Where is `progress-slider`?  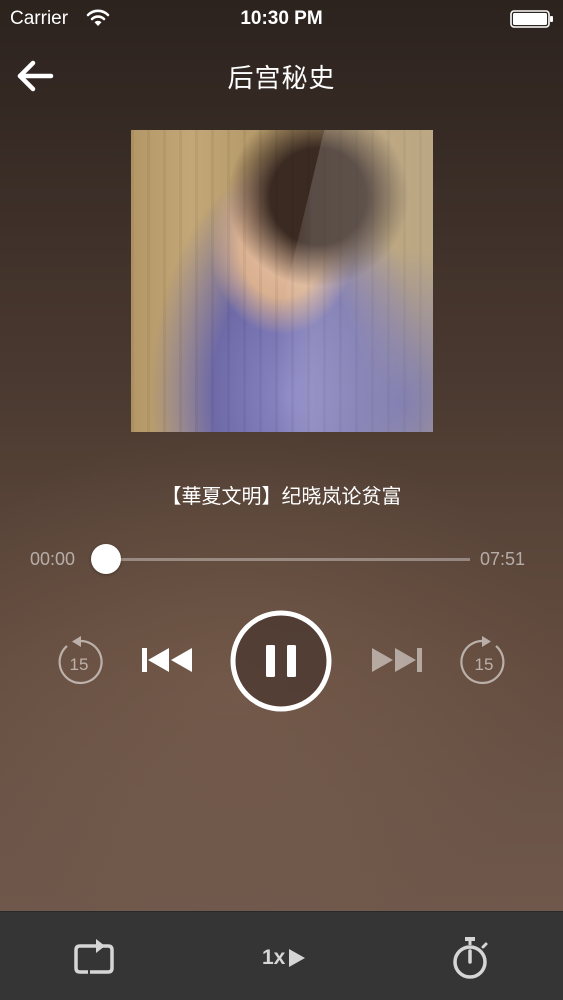 progress-slider is located at coordinates (280, 559).